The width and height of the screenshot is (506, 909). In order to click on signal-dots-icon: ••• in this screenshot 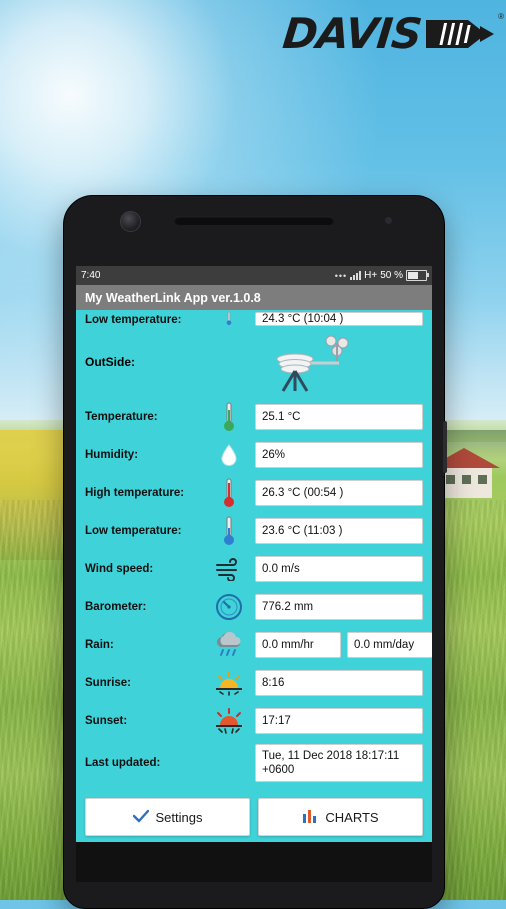, I will do `click(341, 275)`.